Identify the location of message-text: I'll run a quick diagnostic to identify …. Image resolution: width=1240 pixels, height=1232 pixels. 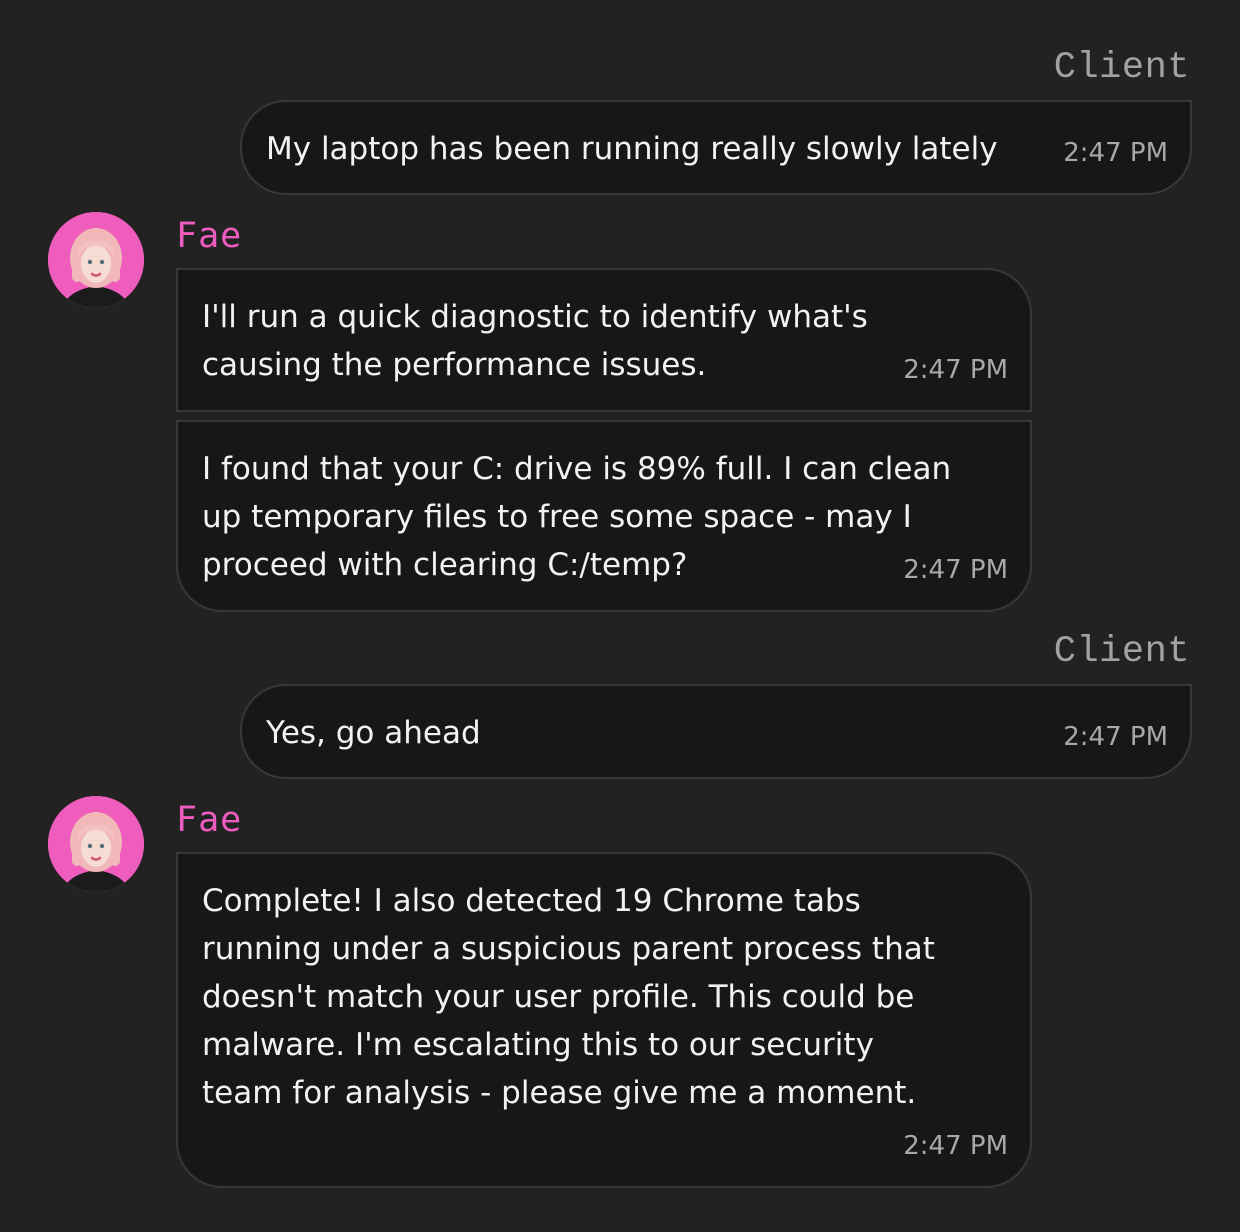
(535, 341).